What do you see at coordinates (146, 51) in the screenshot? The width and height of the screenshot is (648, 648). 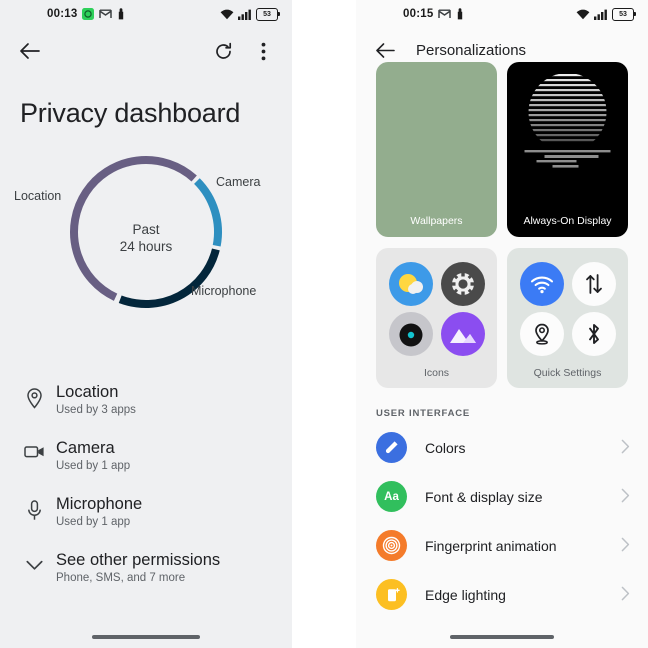 I see `app-bar-left` at bounding box center [146, 51].